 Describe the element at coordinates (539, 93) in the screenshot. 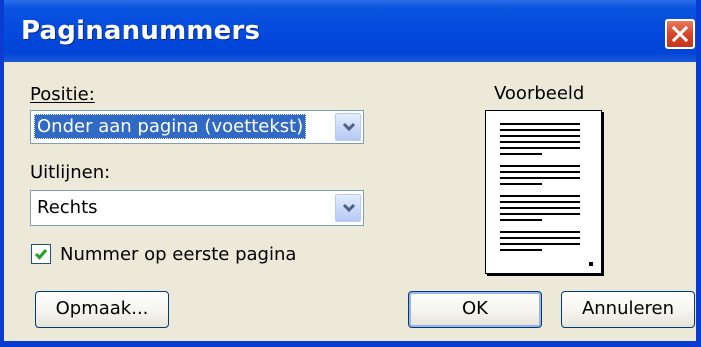

I see `preview-label: Voorbeeld` at that location.